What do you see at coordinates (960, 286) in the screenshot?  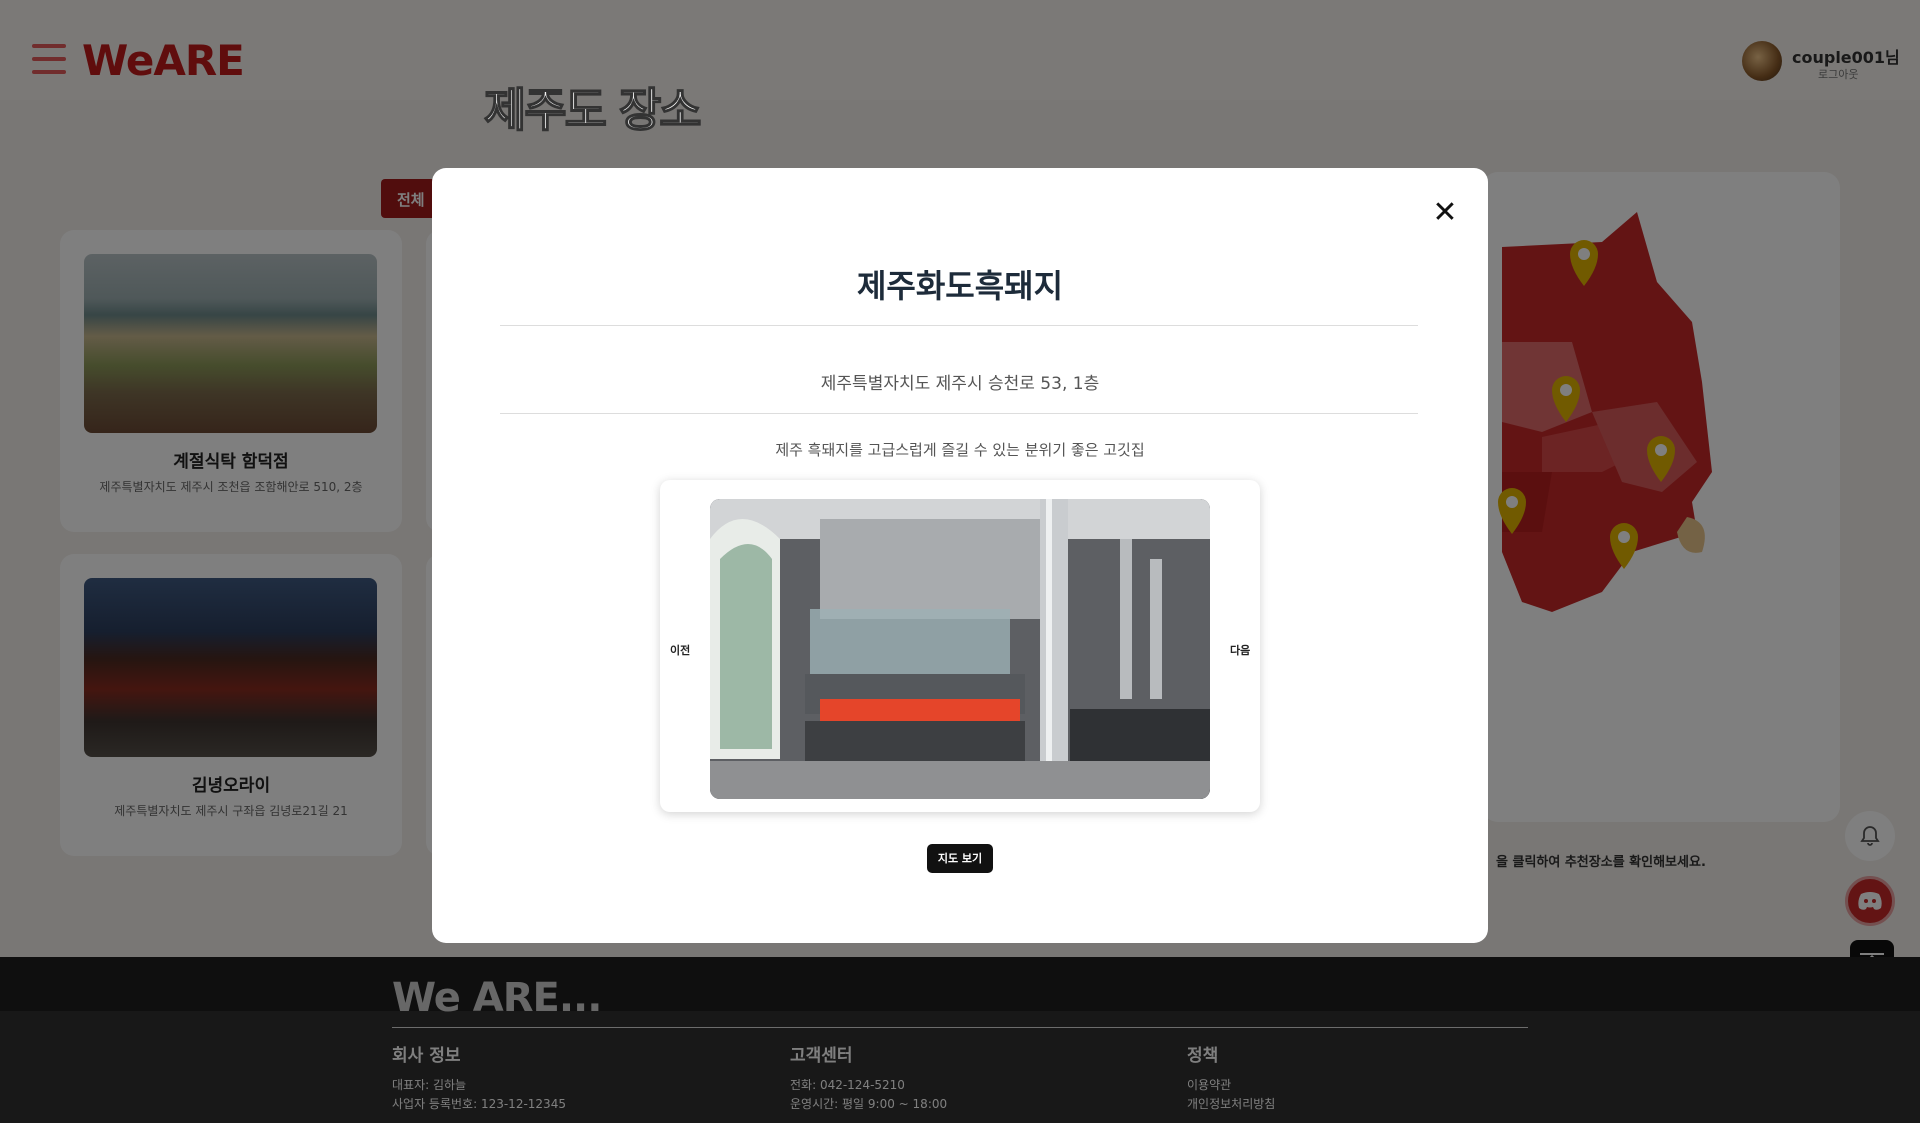 I see `modal-title: 제주화도흑돼지` at bounding box center [960, 286].